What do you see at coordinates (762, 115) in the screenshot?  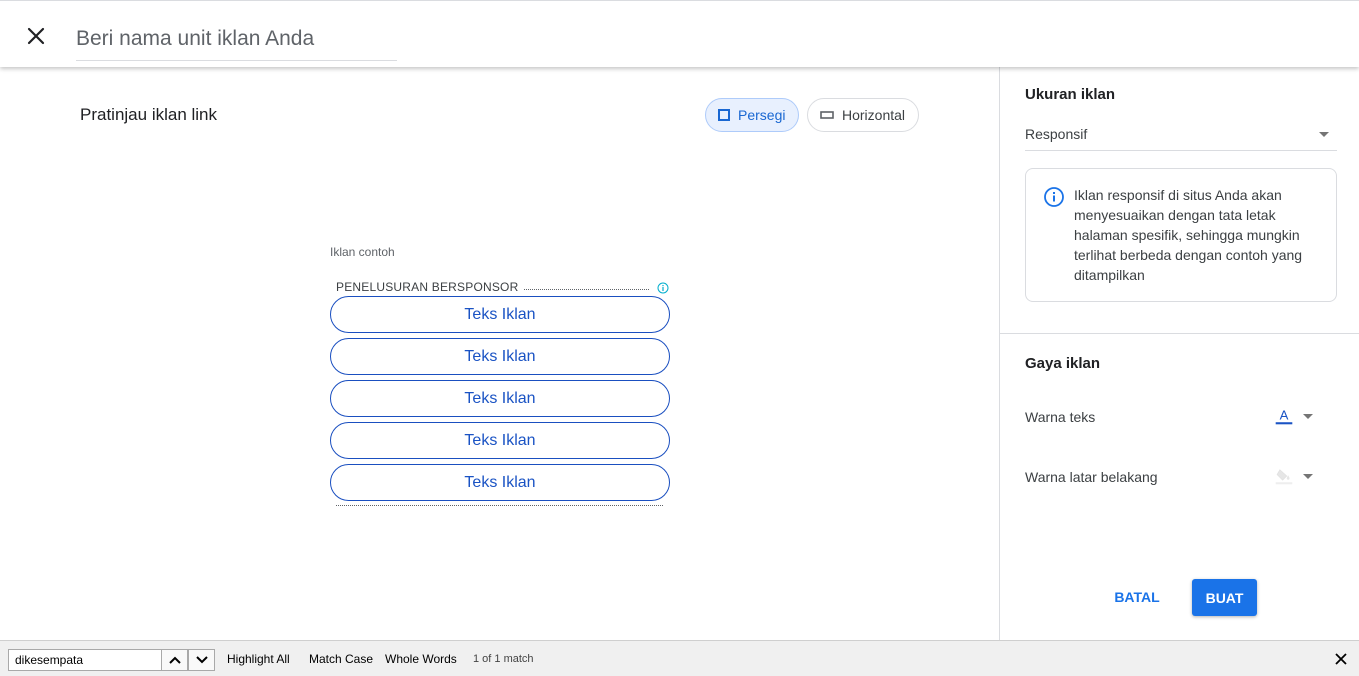 I see `chip-square-label: Persegi` at bounding box center [762, 115].